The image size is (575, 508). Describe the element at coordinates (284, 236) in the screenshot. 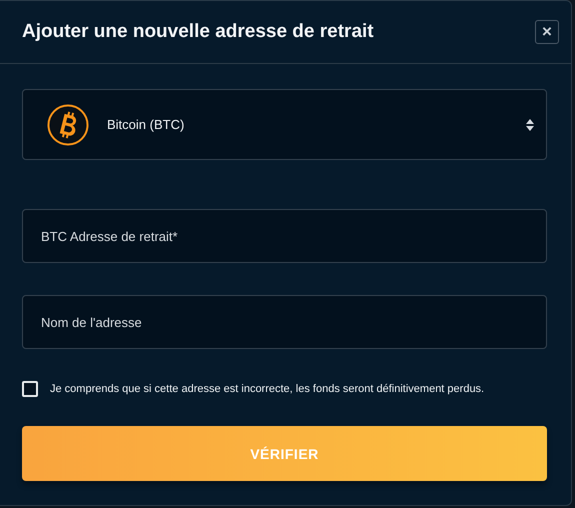

I see `input-field: BTC Adresse de retrait*` at that location.